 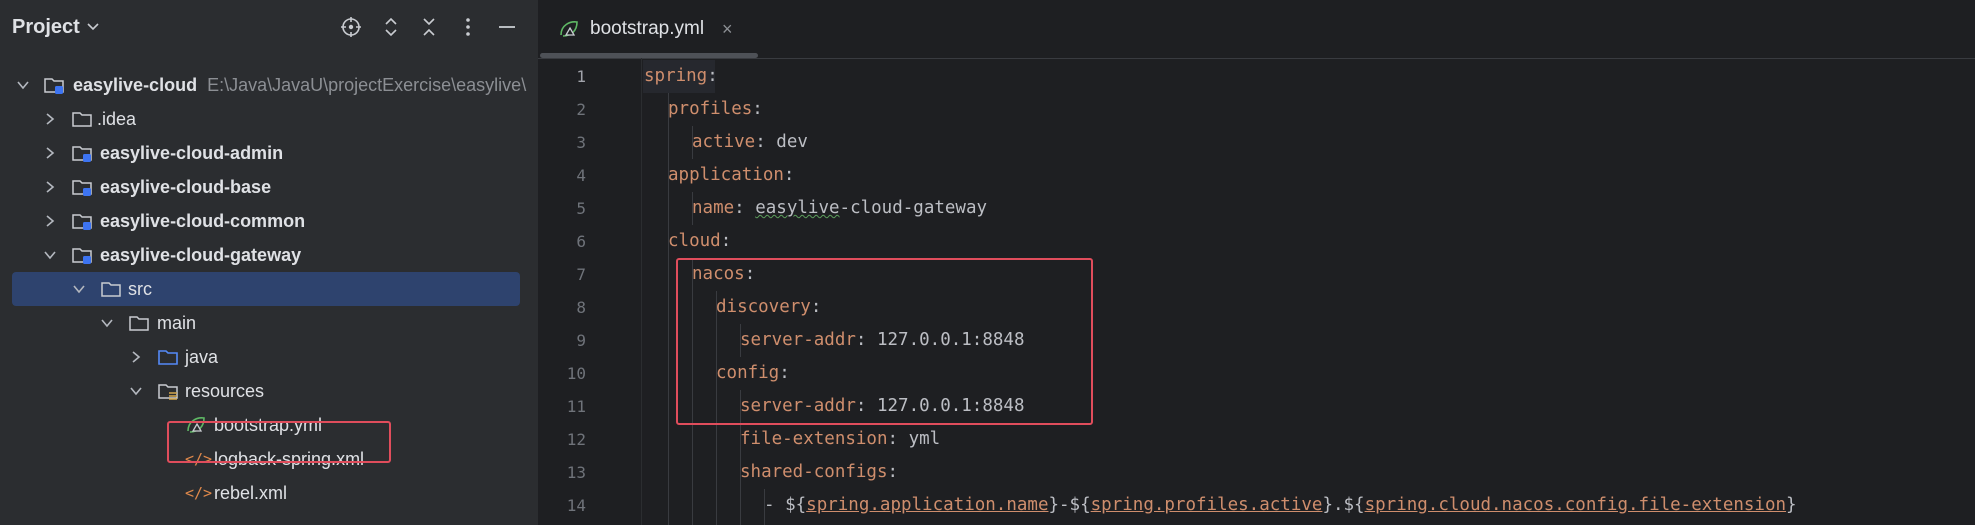 I want to click on tree-item-label: easylive-cloud-common, so click(x=203, y=221).